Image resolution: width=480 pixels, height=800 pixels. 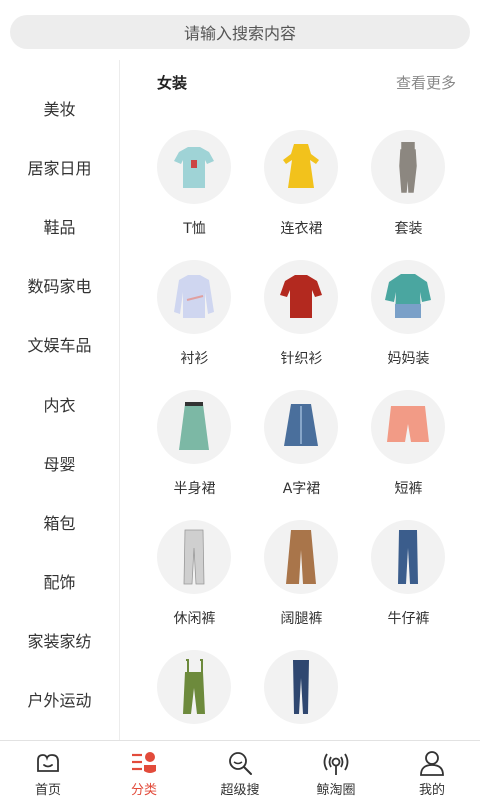 What do you see at coordinates (301, 359) in the screenshot?
I see `category-label: 针织衫` at bounding box center [301, 359].